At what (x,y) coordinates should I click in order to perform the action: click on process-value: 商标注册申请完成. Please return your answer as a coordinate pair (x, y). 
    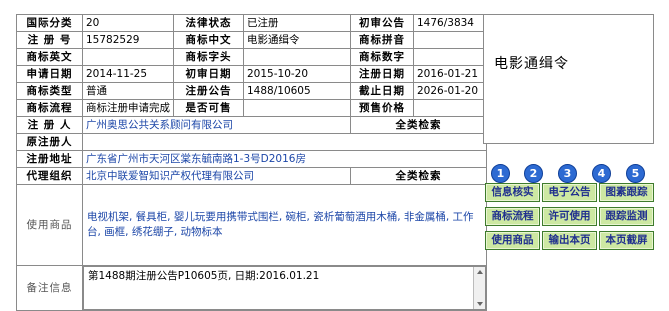
    Looking at the image, I should click on (128, 108).